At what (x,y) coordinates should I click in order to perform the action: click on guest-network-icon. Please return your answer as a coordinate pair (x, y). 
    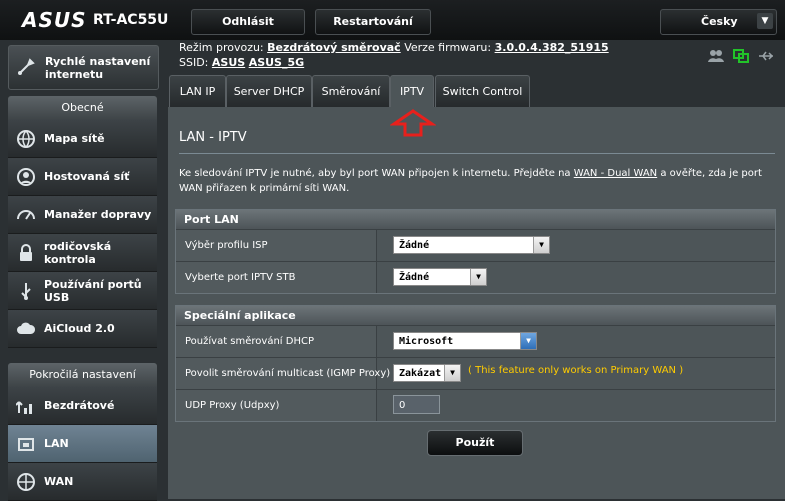
    Looking at the image, I should click on (26, 177).